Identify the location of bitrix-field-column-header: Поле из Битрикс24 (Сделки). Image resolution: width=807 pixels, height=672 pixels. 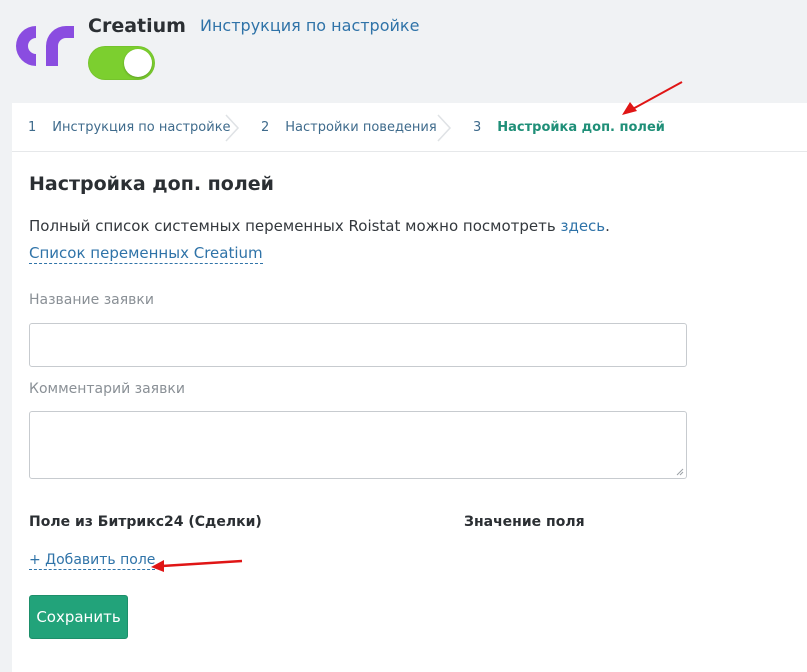
(145, 522).